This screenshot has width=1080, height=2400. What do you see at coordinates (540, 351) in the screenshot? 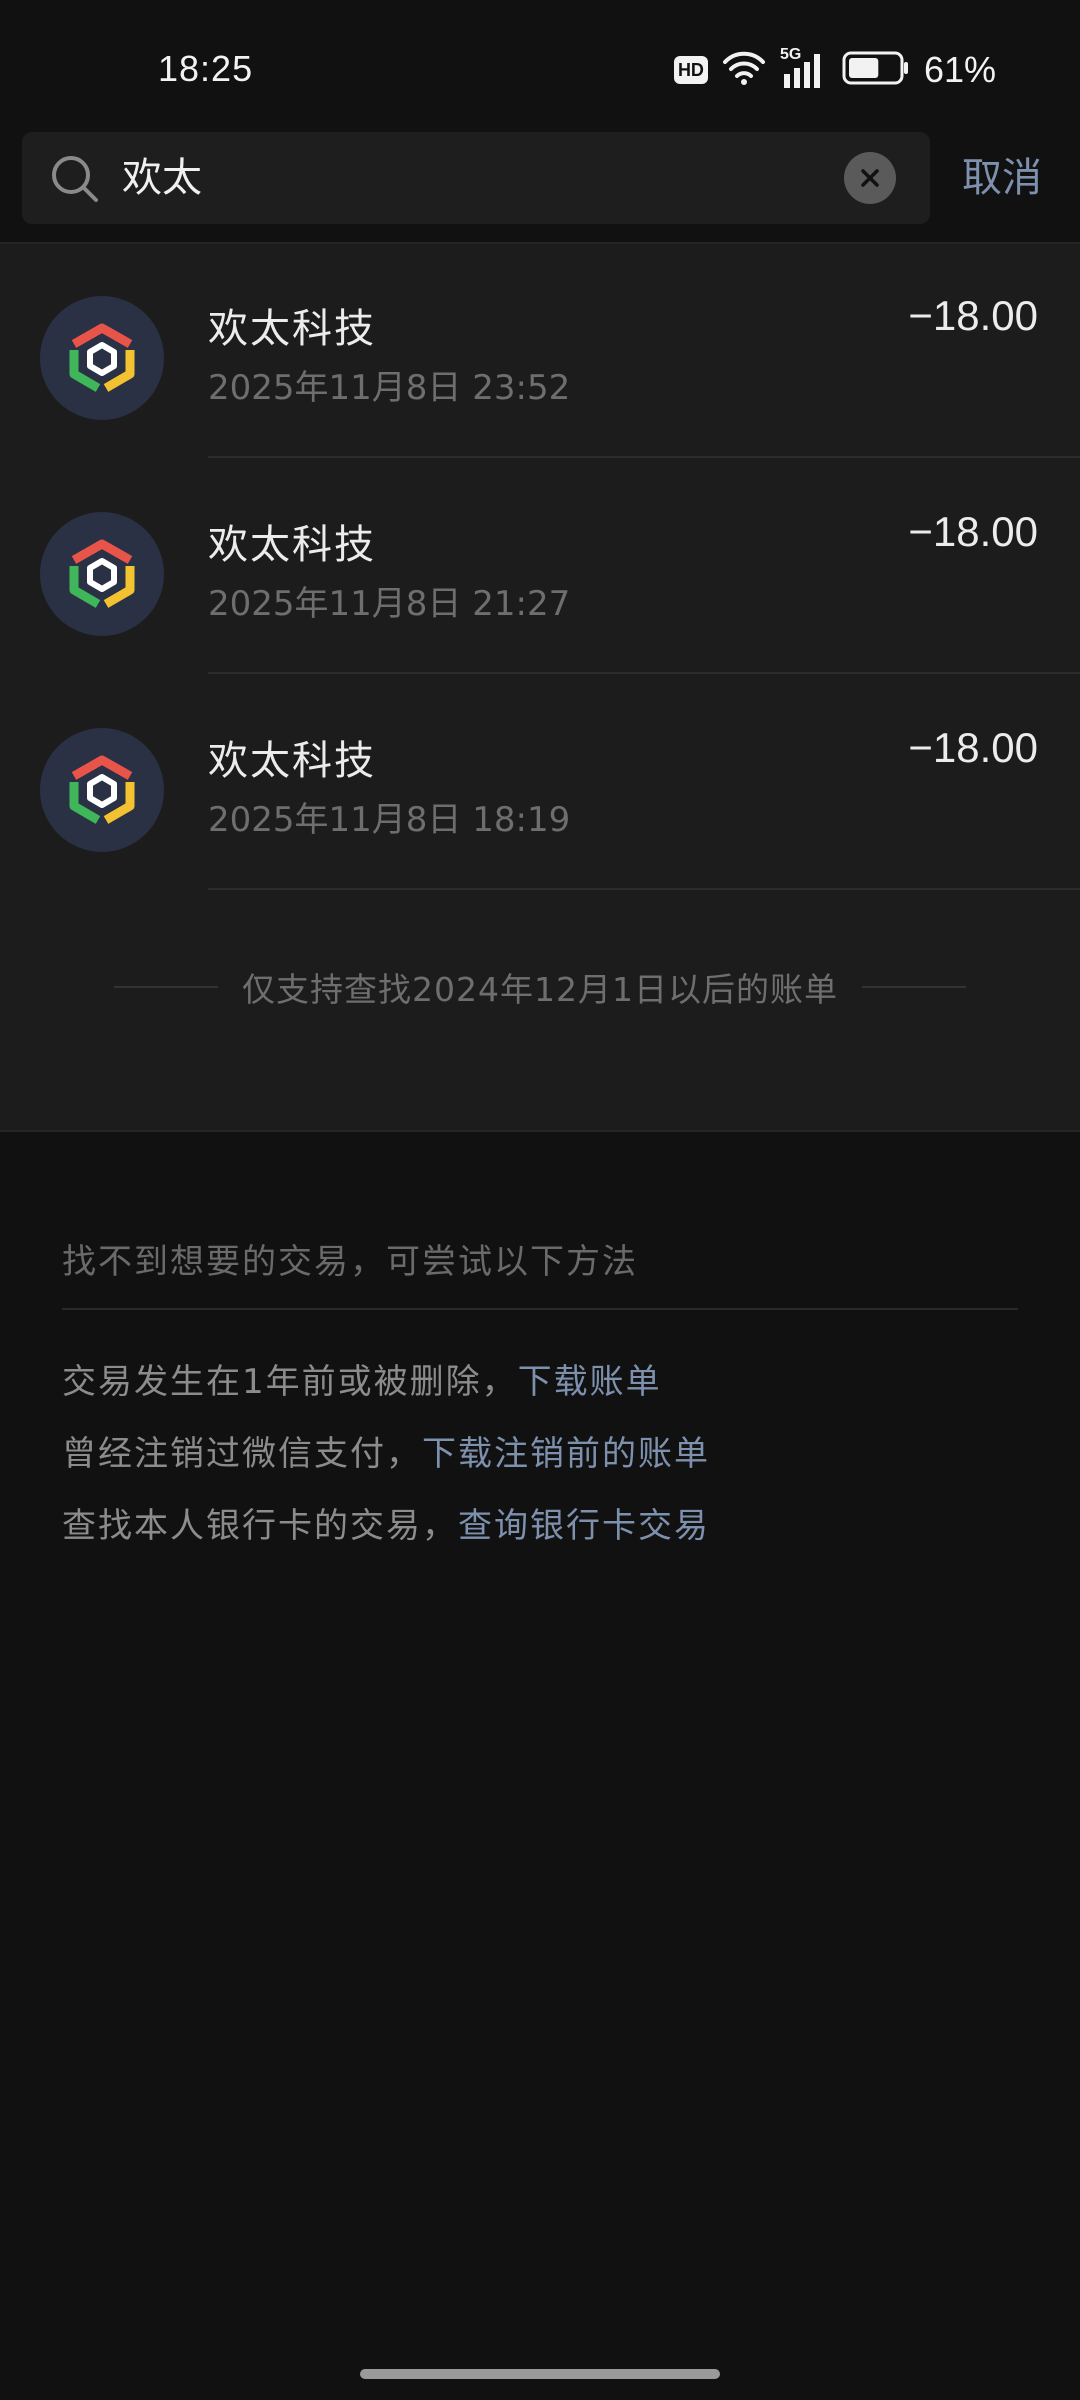
I see `transaction-row: 欢太科技 2025年11月8日 23:52 −18.00` at bounding box center [540, 351].